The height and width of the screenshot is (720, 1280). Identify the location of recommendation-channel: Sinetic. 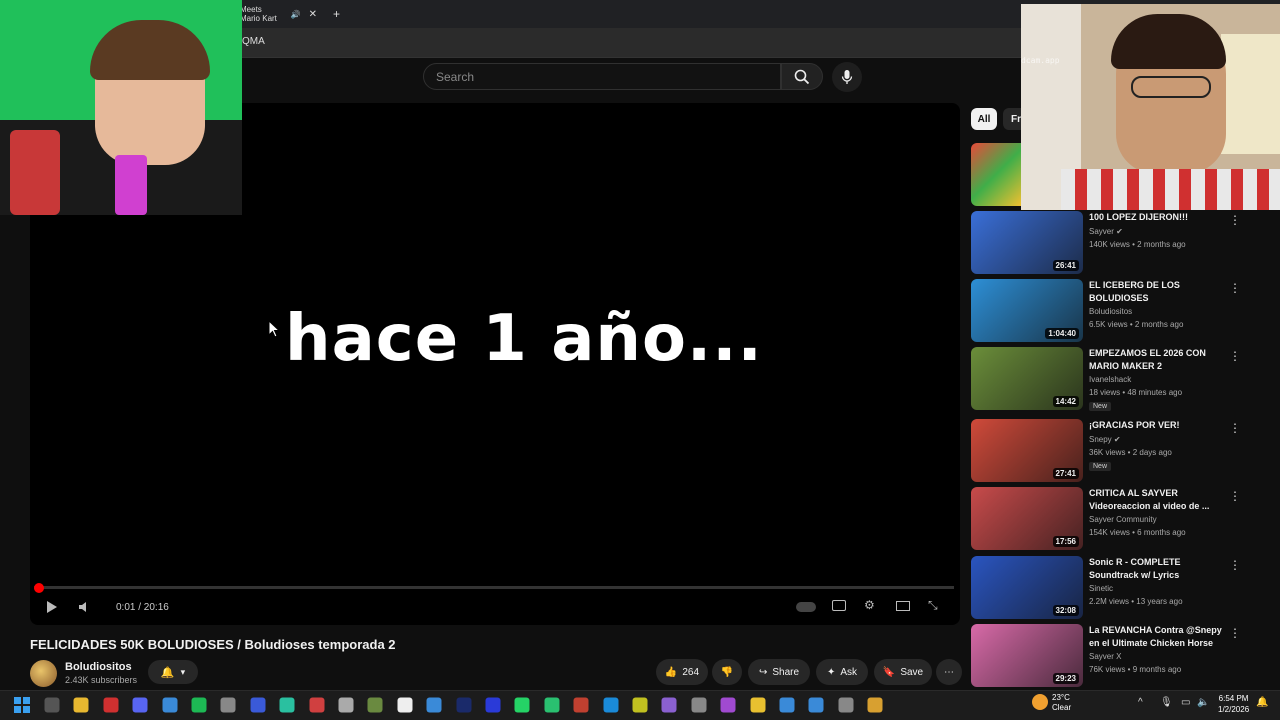
(1101, 588).